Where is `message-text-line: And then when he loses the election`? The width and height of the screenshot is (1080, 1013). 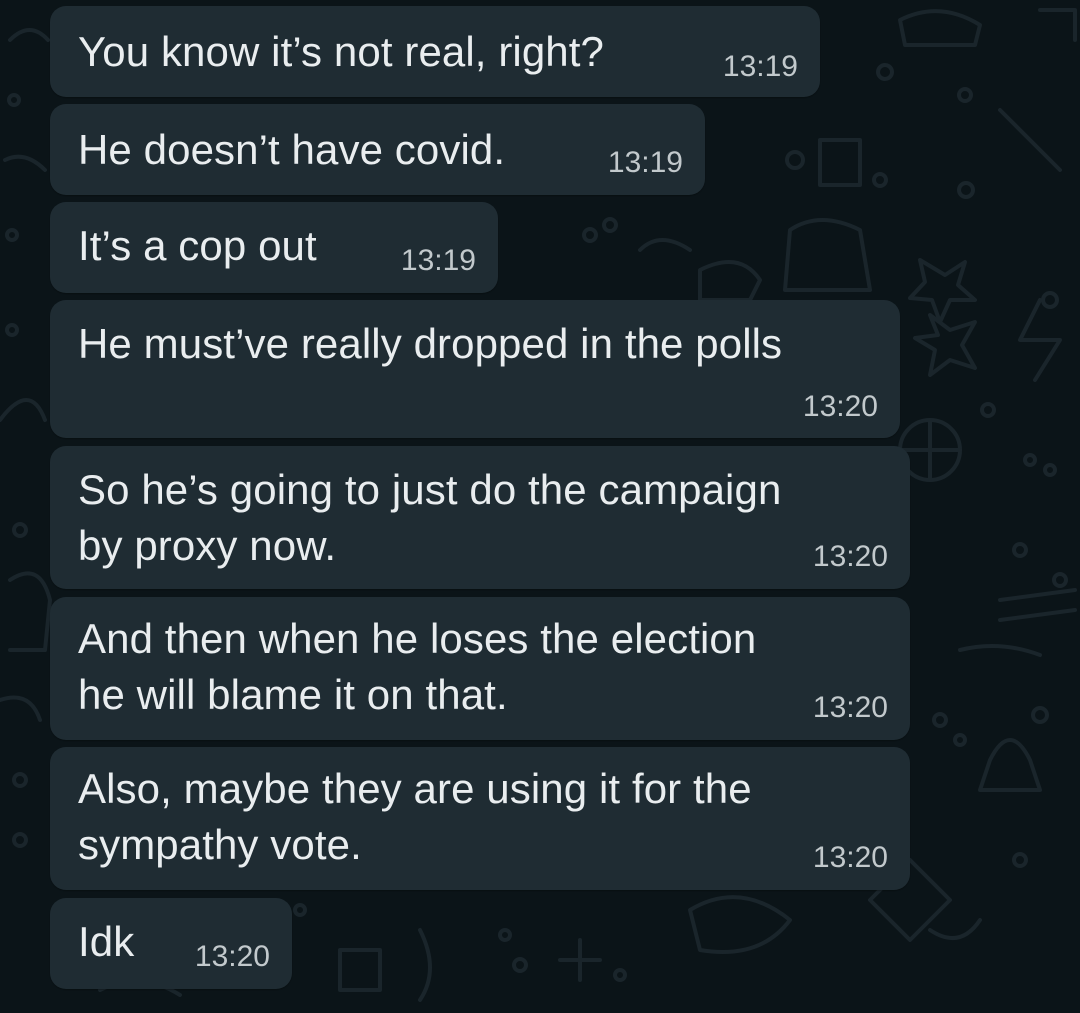
message-text-line: And then when he loses the election is located at coordinates (417, 638).